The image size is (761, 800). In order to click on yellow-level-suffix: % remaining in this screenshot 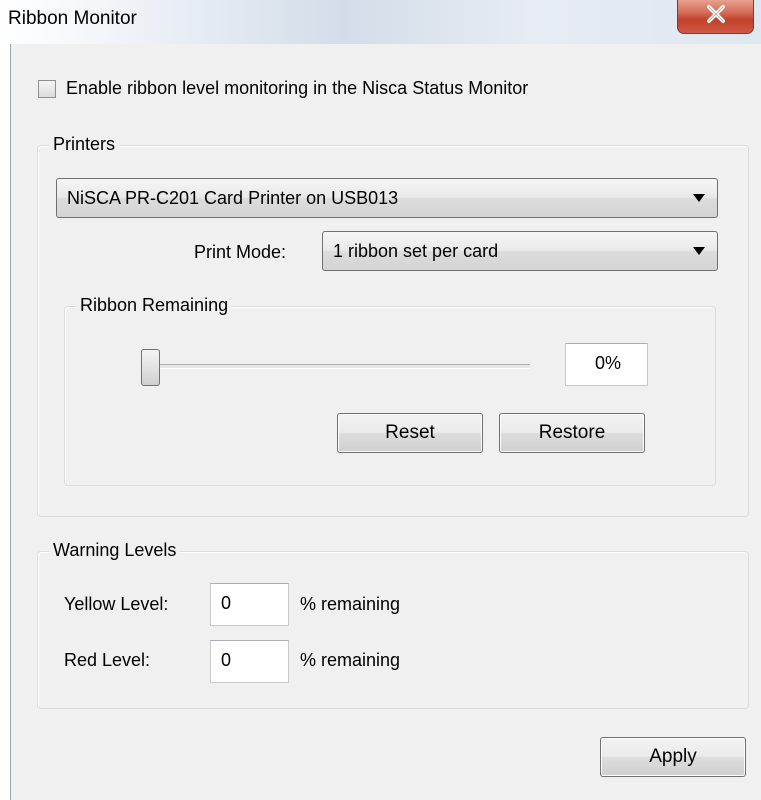, I will do `click(350, 604)`.